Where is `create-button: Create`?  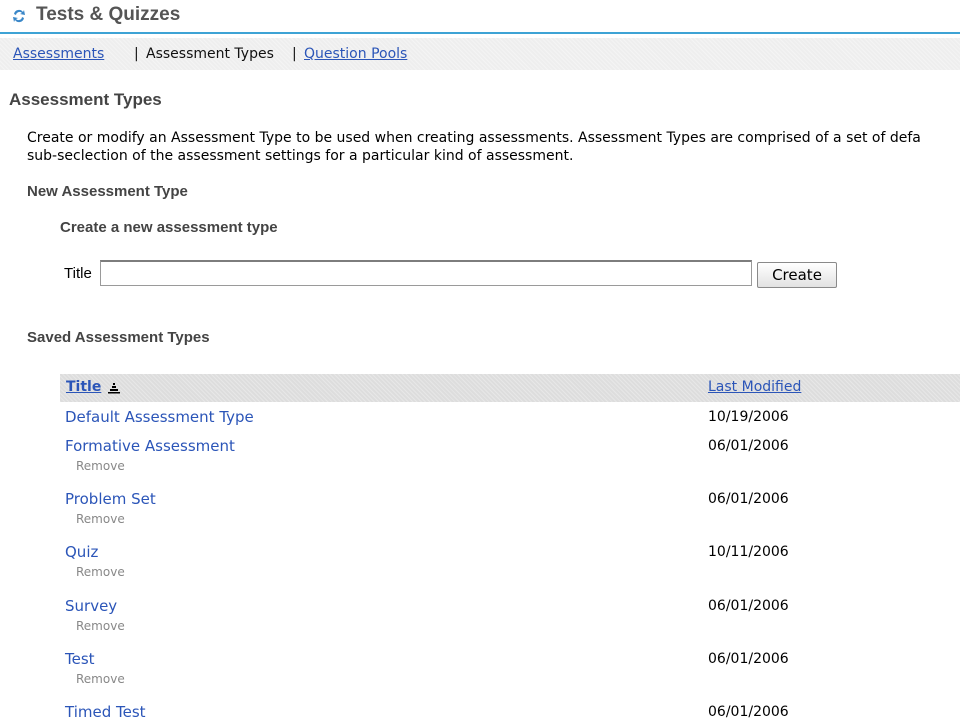
create-button: Create is located at coordinates (797, 275).